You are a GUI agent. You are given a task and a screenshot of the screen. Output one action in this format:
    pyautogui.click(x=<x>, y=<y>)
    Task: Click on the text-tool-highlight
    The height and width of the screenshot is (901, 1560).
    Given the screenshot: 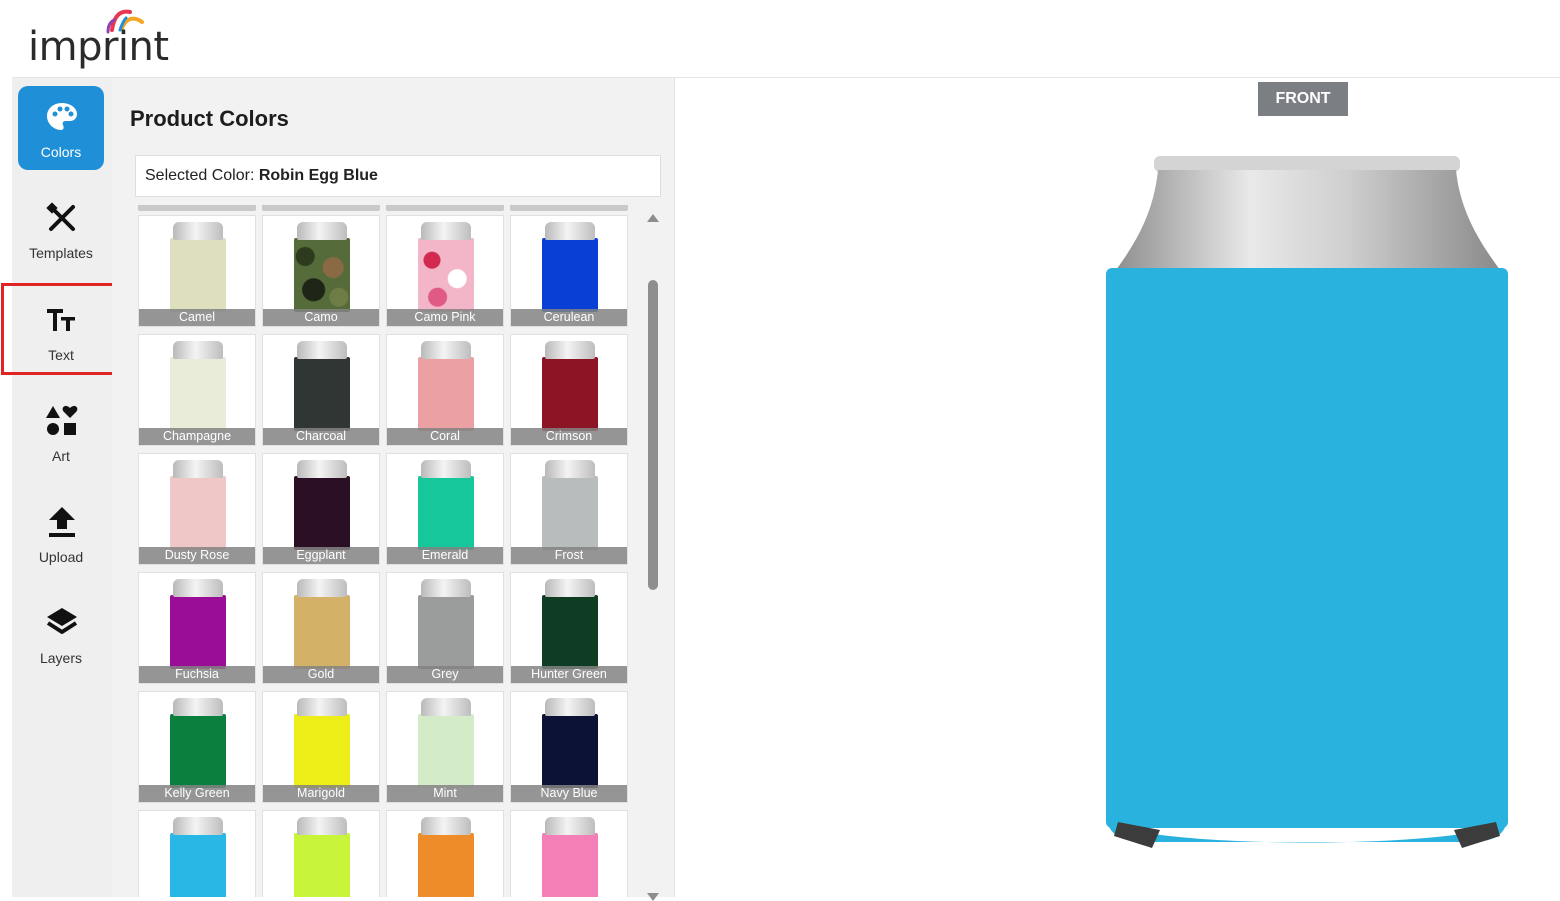 What is the action you would take?
    pyautogui.click(x=61, y=329)
    